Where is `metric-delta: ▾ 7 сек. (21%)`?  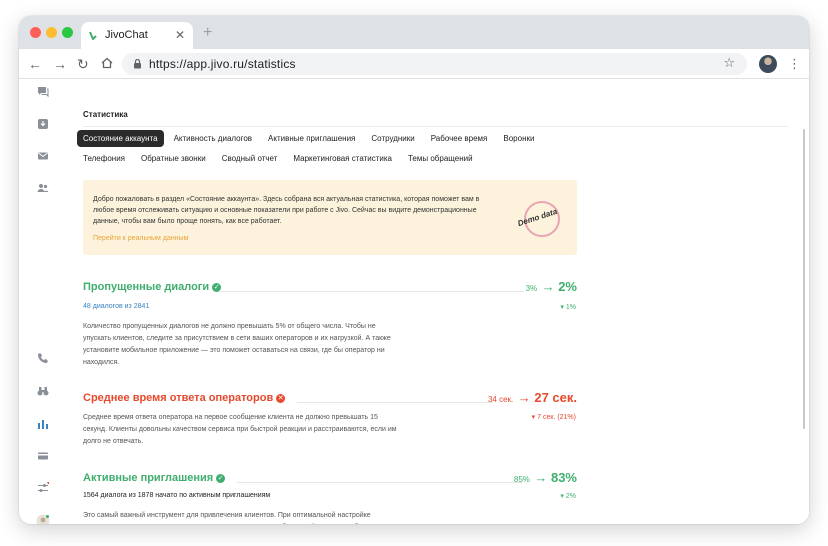
metric-delta: ▾ 7 сек. (21%) is located at coordinates (553, 417).